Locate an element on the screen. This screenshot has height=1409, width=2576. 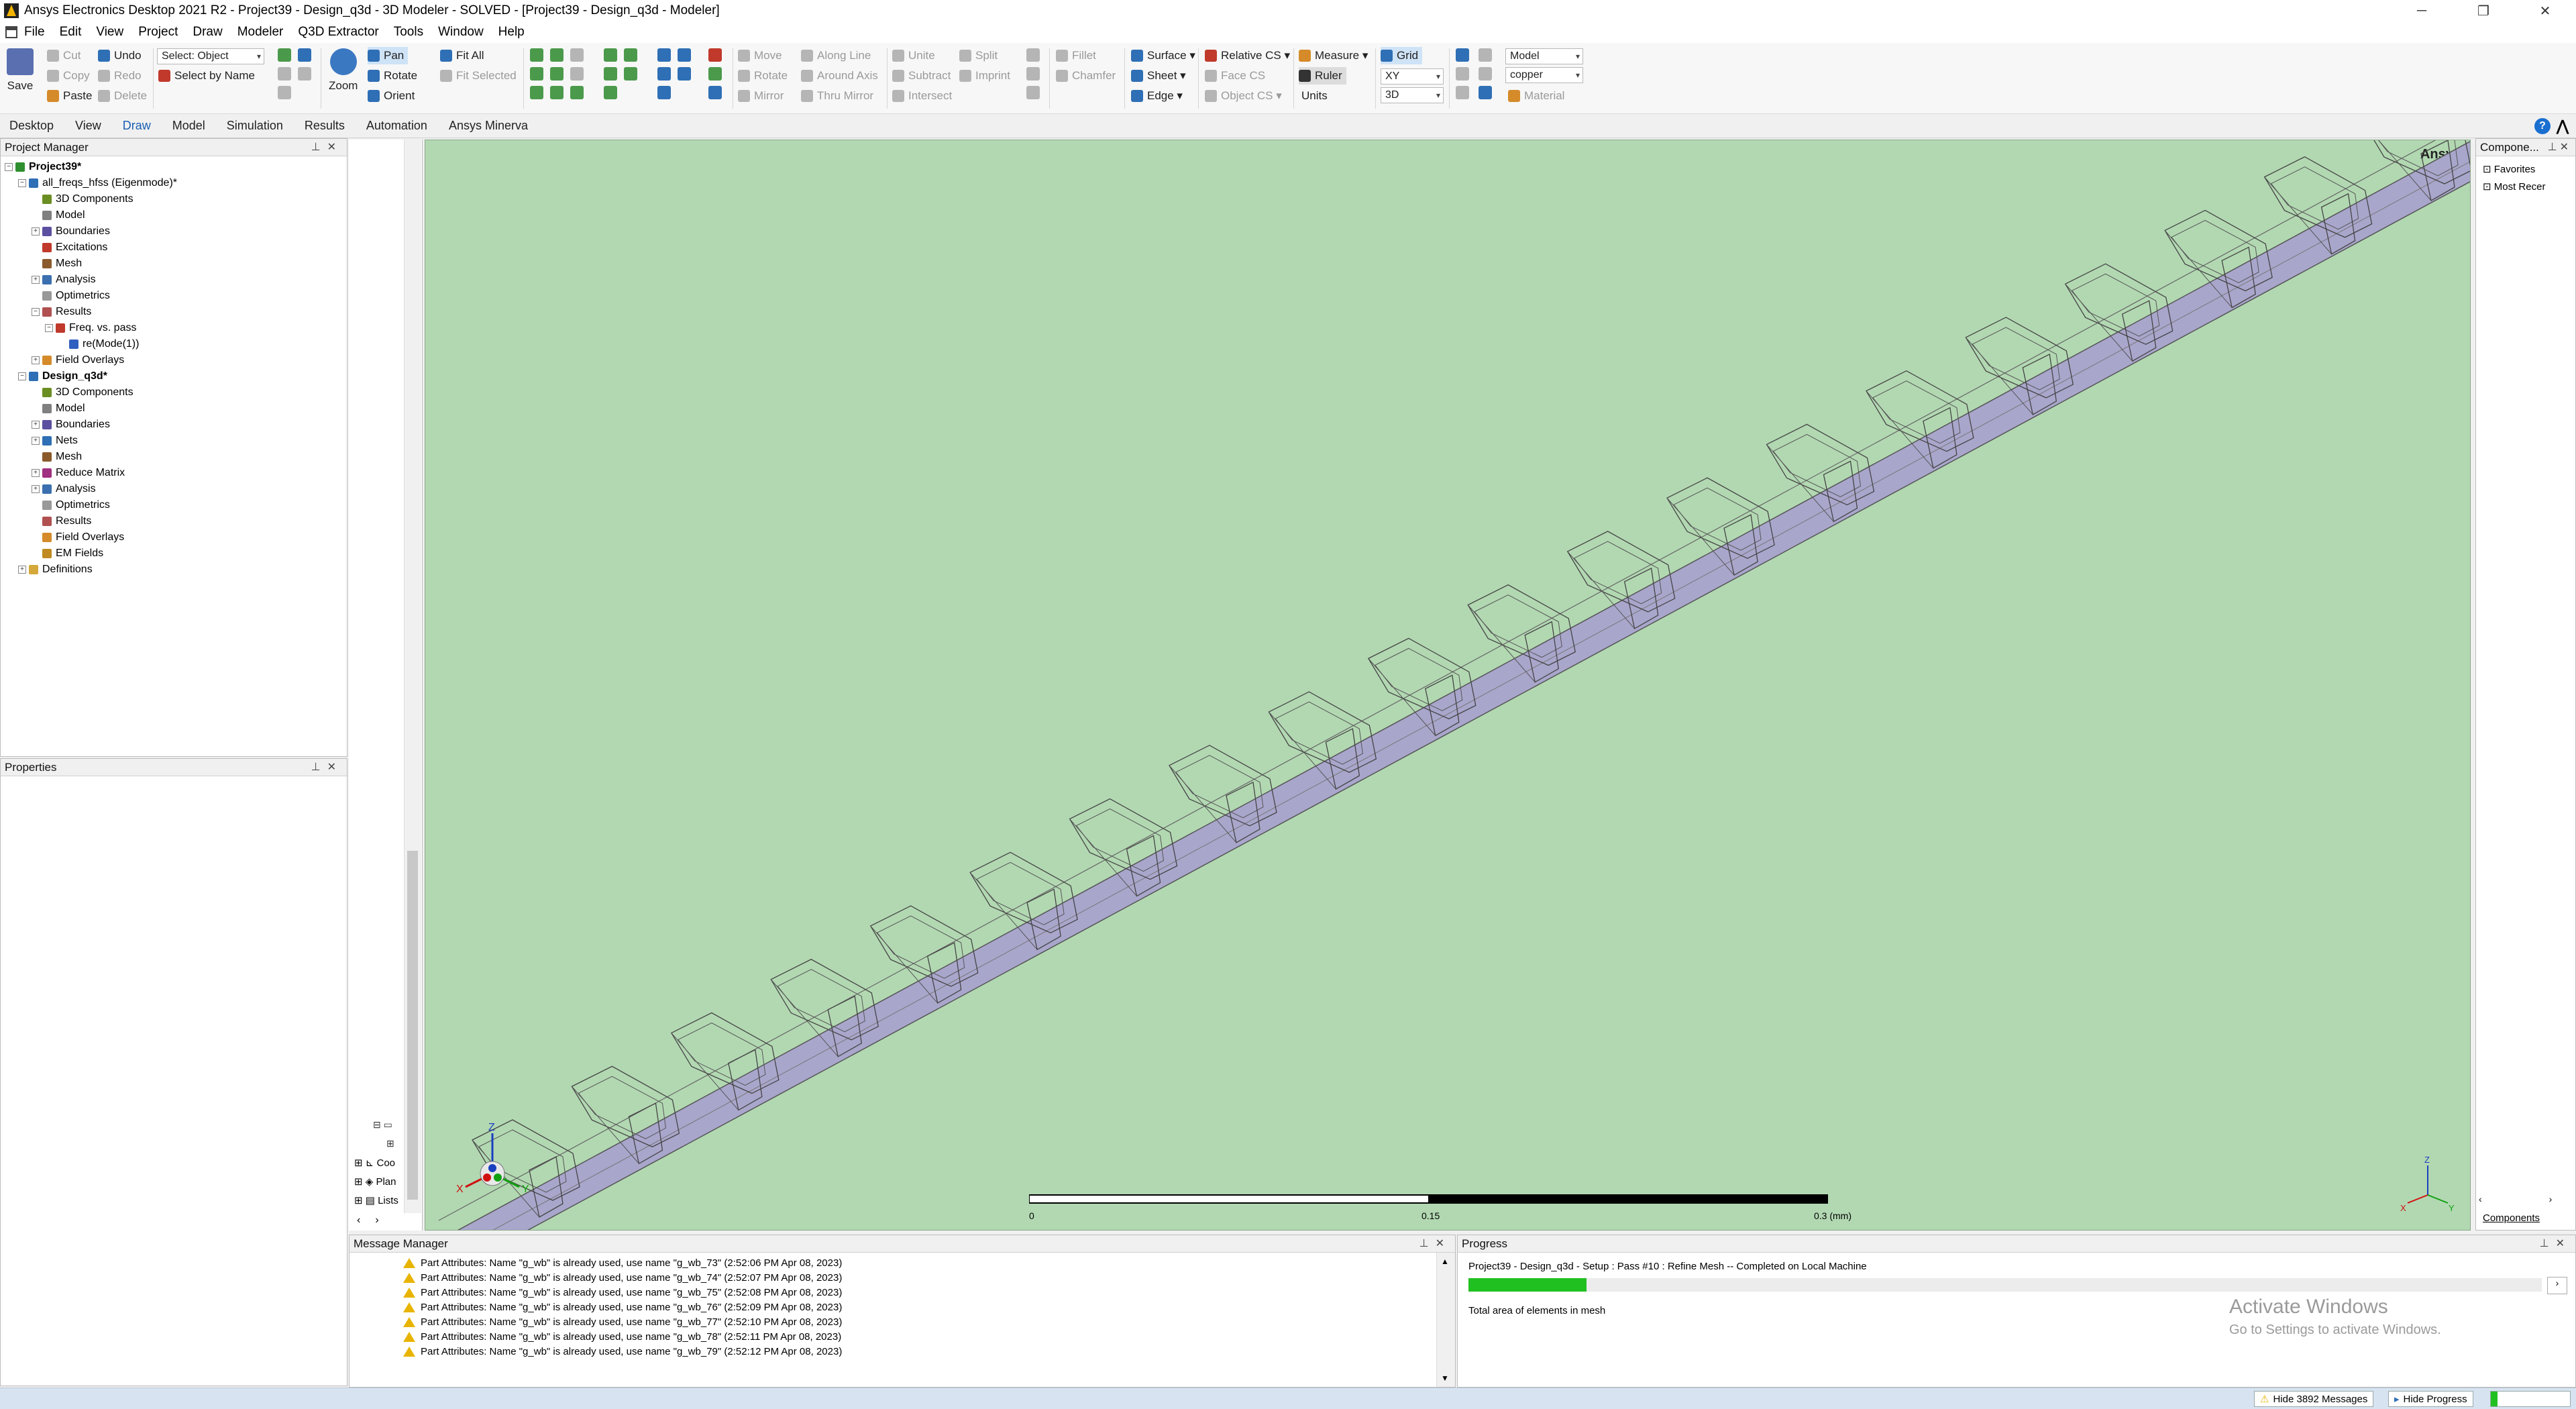
around-axis-button: Around Axis is located at coordinates (839, 76).